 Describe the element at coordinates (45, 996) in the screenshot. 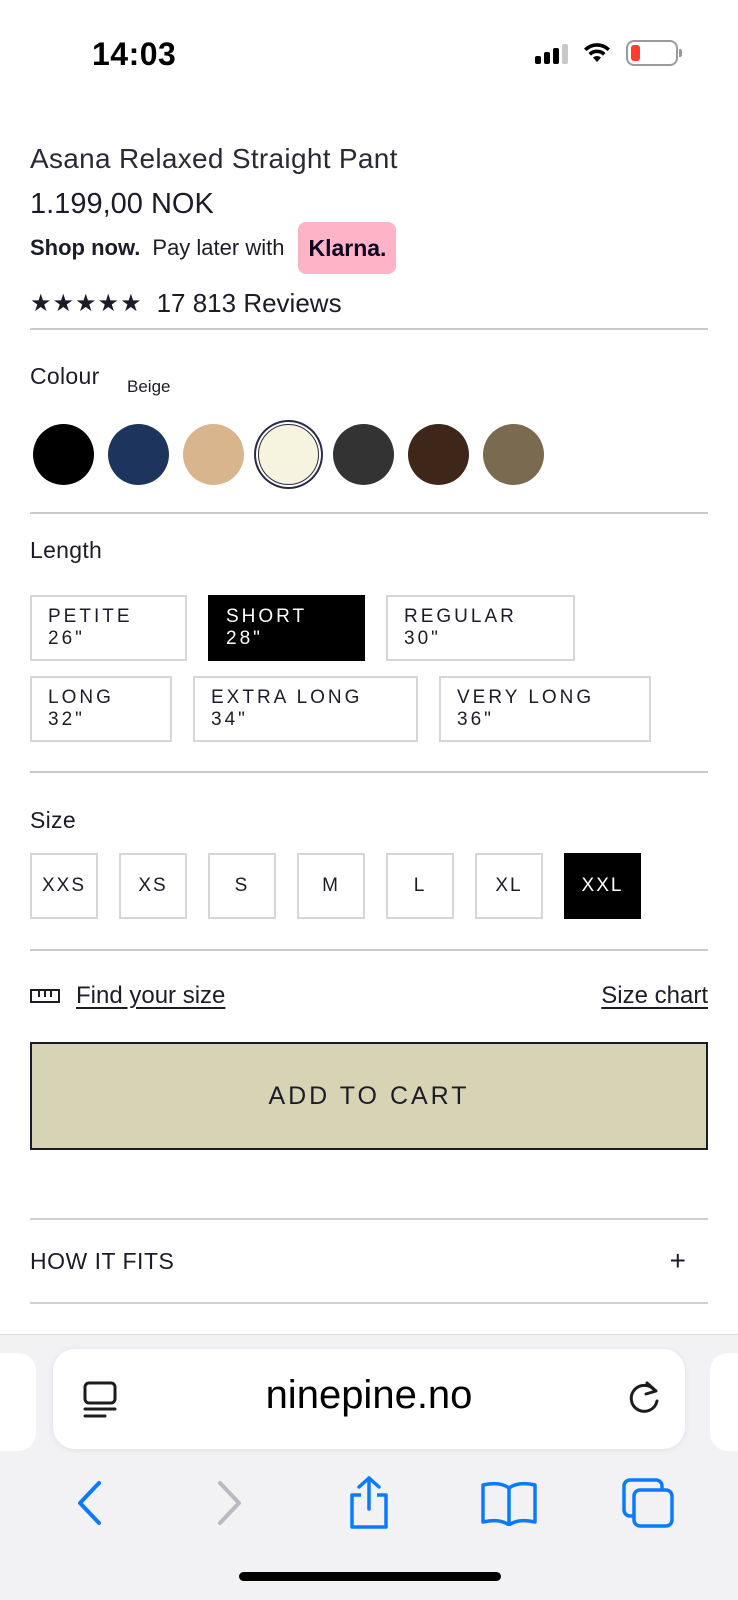

I see `ruler-icon` at that location.